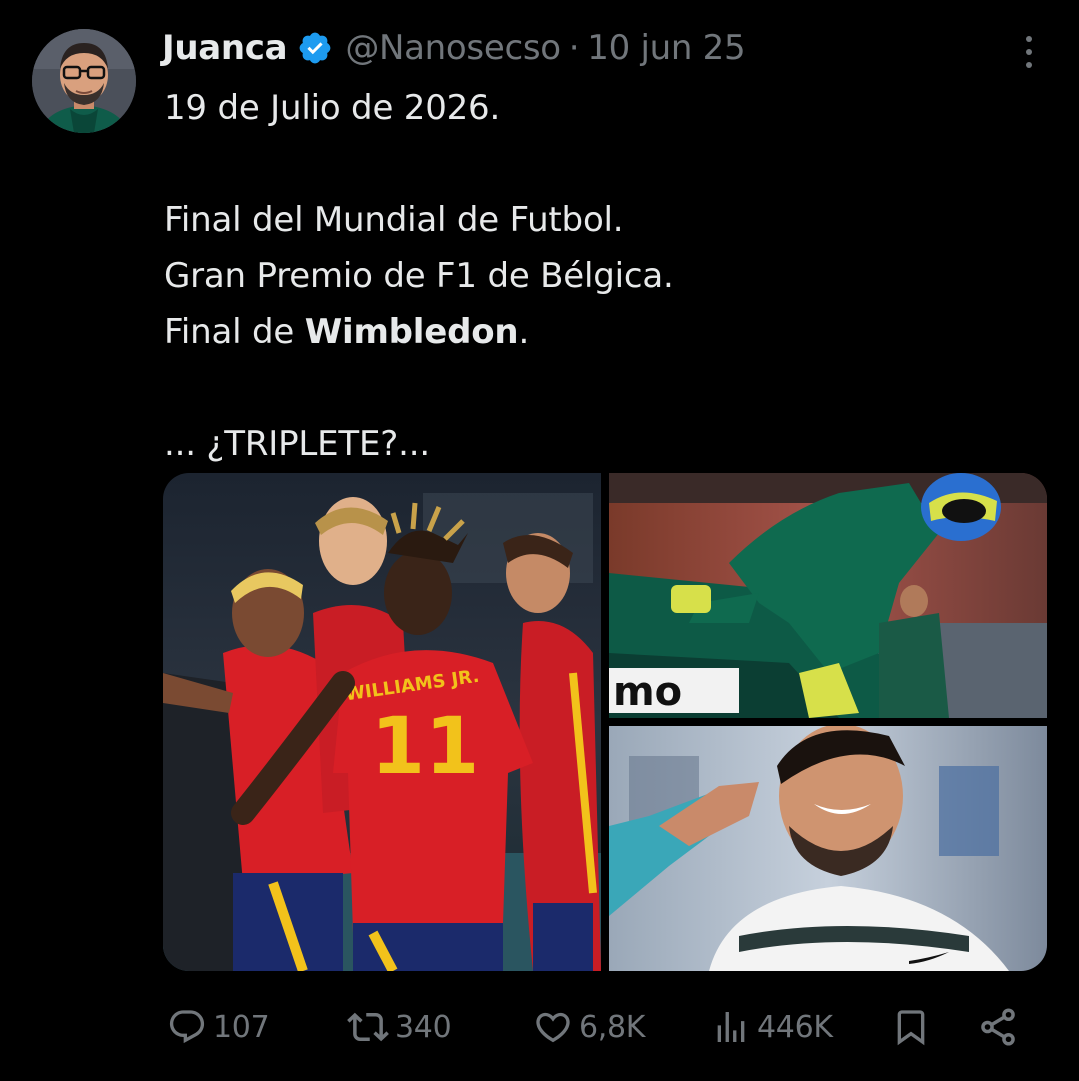 The width and height of the screenshot is (1079, 1081). Describe the element at coordinates (731, 1027) in the screenshot. I see `views-bar-icon` at that location.